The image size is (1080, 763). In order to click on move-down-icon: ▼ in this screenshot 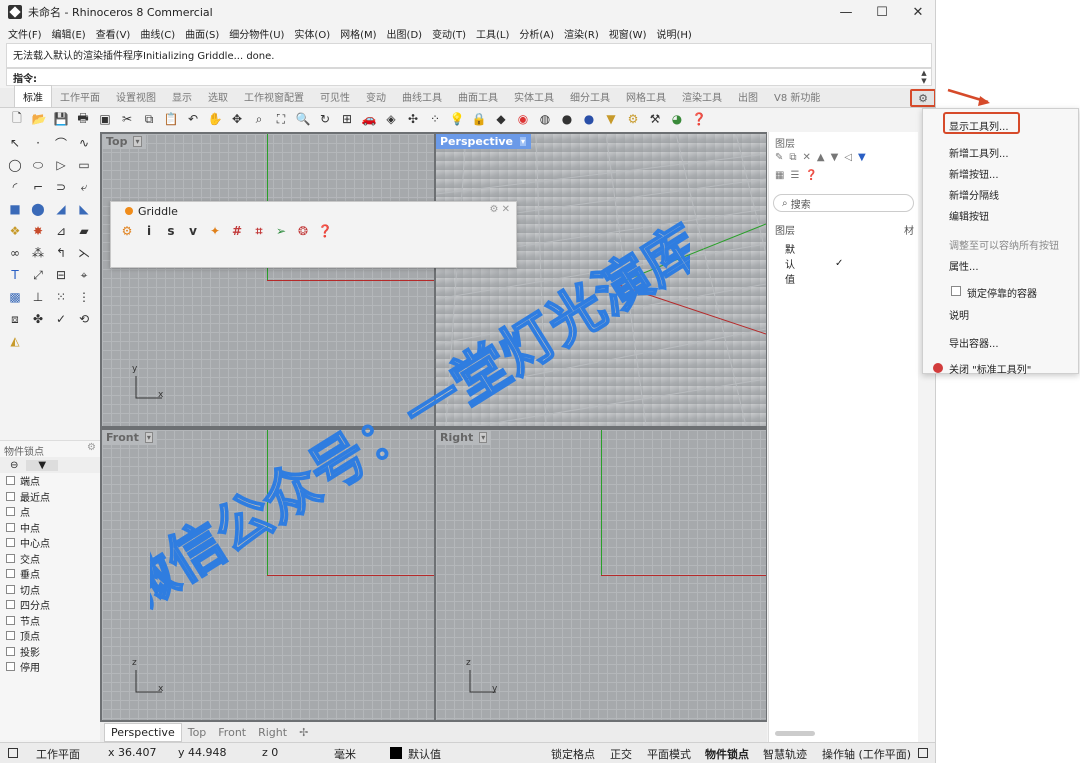, I will do `click(835, 159)`.